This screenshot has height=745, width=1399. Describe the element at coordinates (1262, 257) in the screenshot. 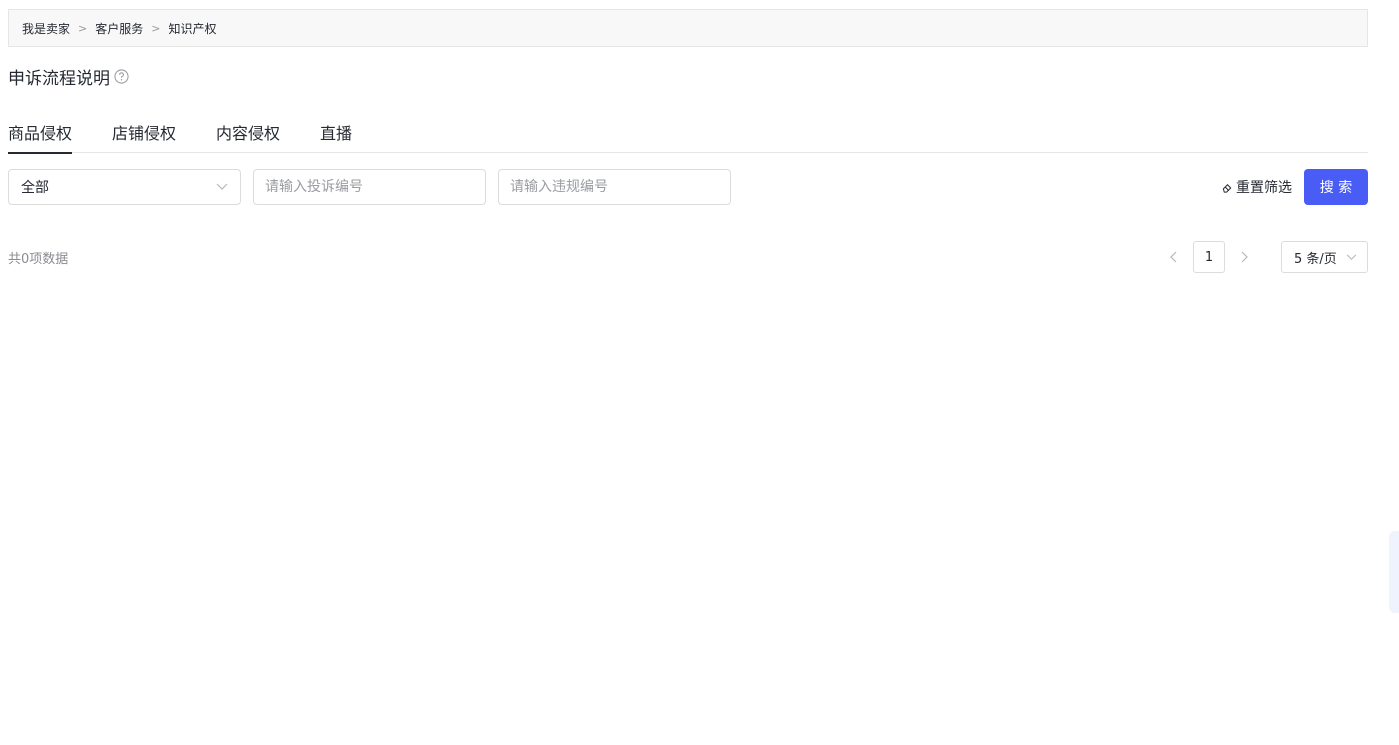

I see `pagination: 1 5 条/页` at that location.